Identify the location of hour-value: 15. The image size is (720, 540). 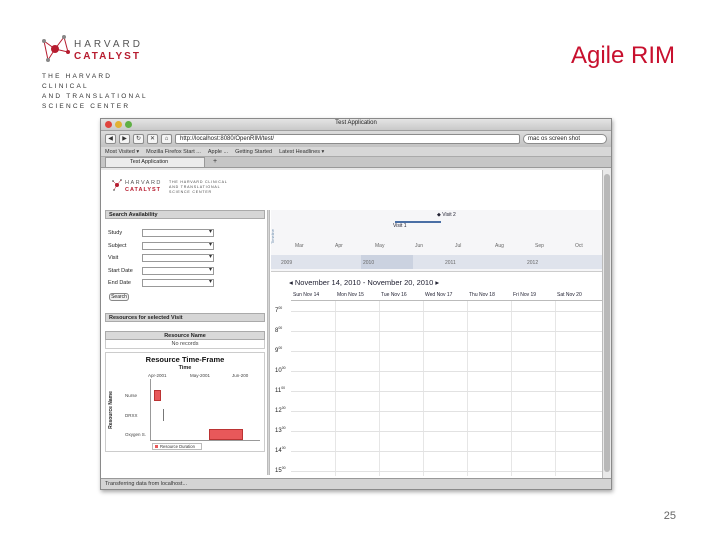
(278, 471).